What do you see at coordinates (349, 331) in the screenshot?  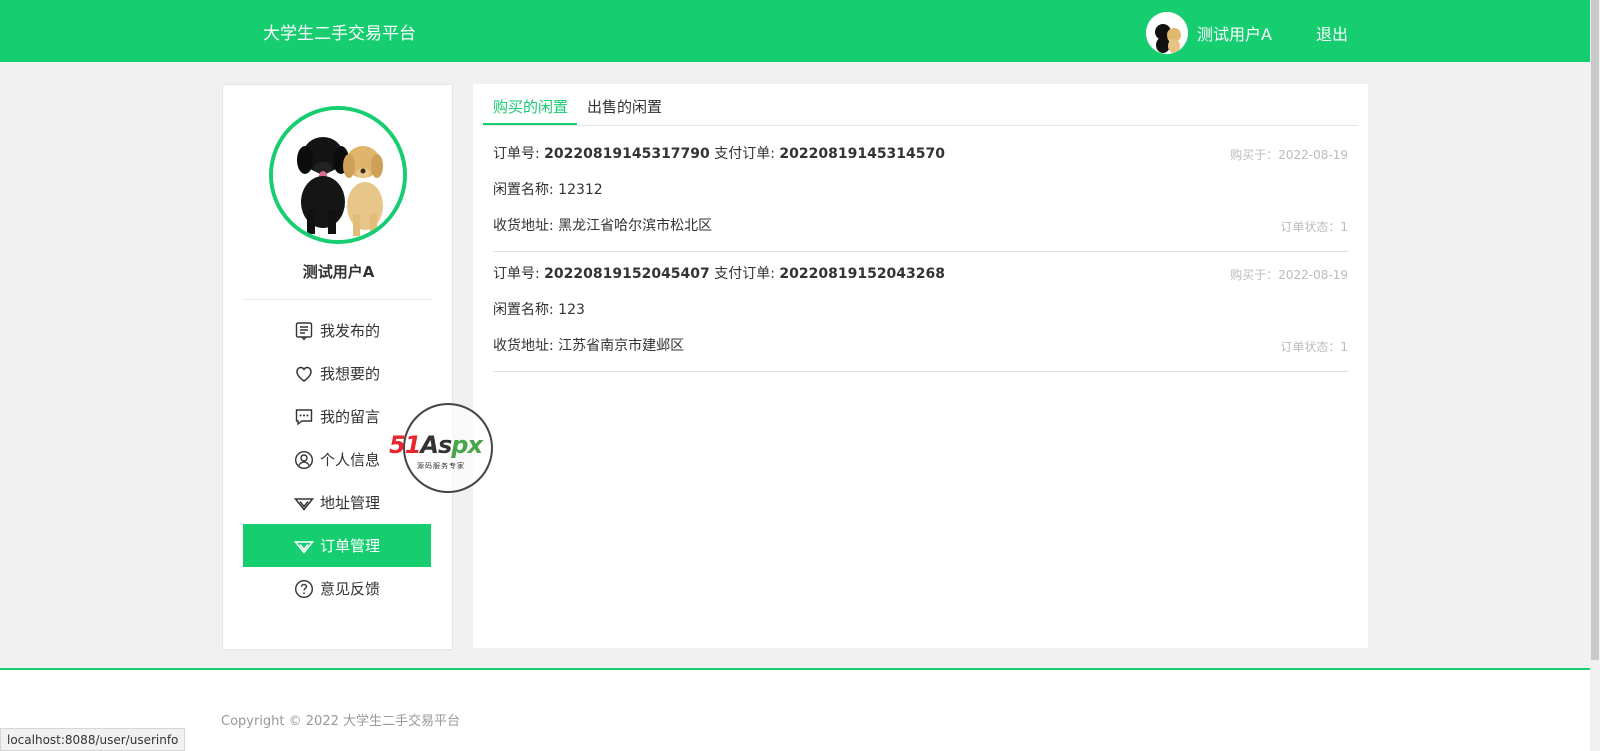 I see `sidebar-item-label: 我发布的` at bounding box center [349, 331].